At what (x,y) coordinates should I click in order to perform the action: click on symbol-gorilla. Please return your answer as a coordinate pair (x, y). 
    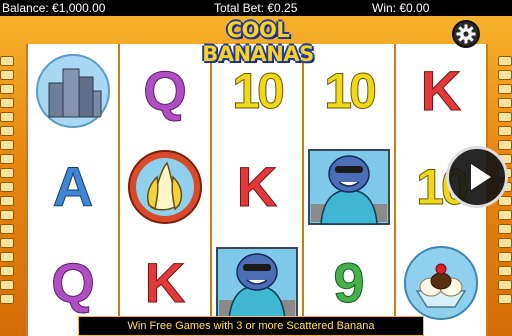
    Looking at the image, I should click on (349, 187).